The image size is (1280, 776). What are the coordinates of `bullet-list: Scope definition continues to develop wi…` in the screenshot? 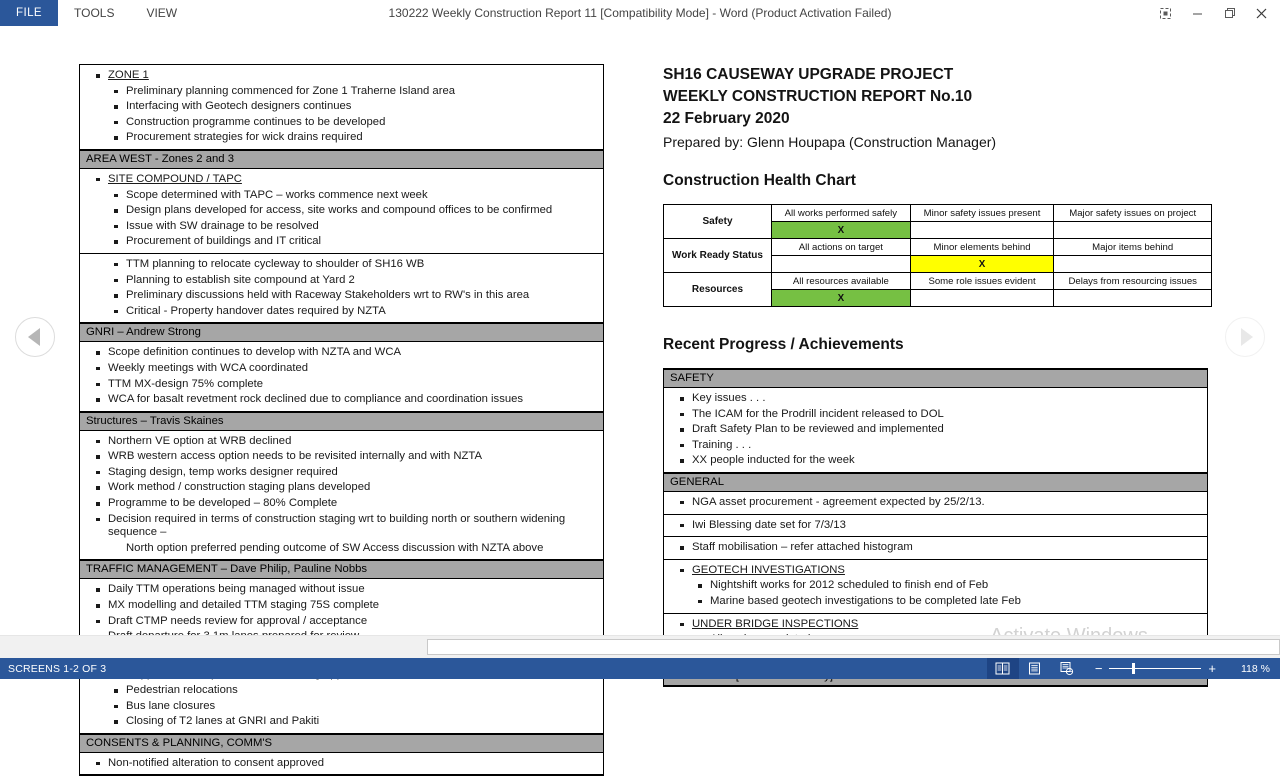 It's located at (341, 376).